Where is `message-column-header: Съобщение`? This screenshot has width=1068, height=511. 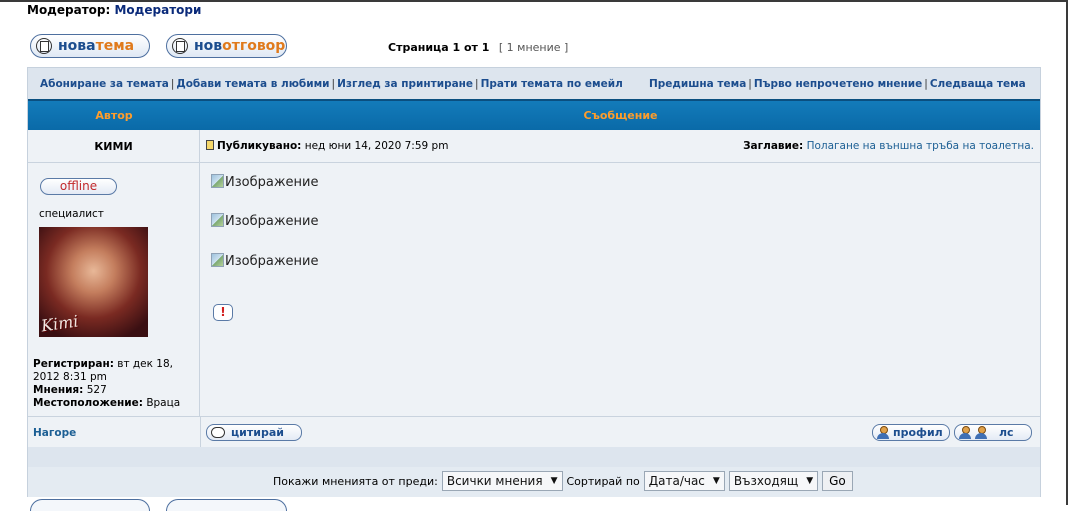 message-column-header: Съобщение is located at coordinates (620, 115).